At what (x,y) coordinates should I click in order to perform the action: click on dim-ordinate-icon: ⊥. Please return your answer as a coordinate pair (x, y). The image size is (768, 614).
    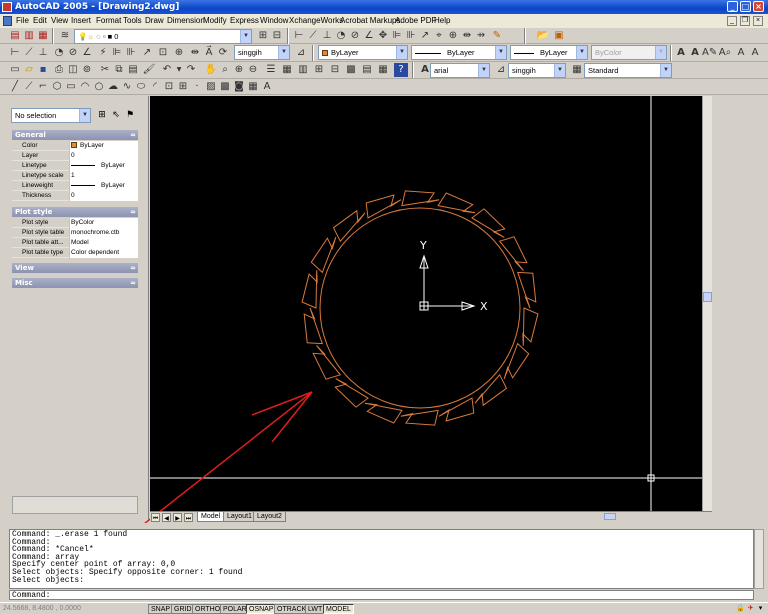
    Looking at the image, I should click on (43, 53).